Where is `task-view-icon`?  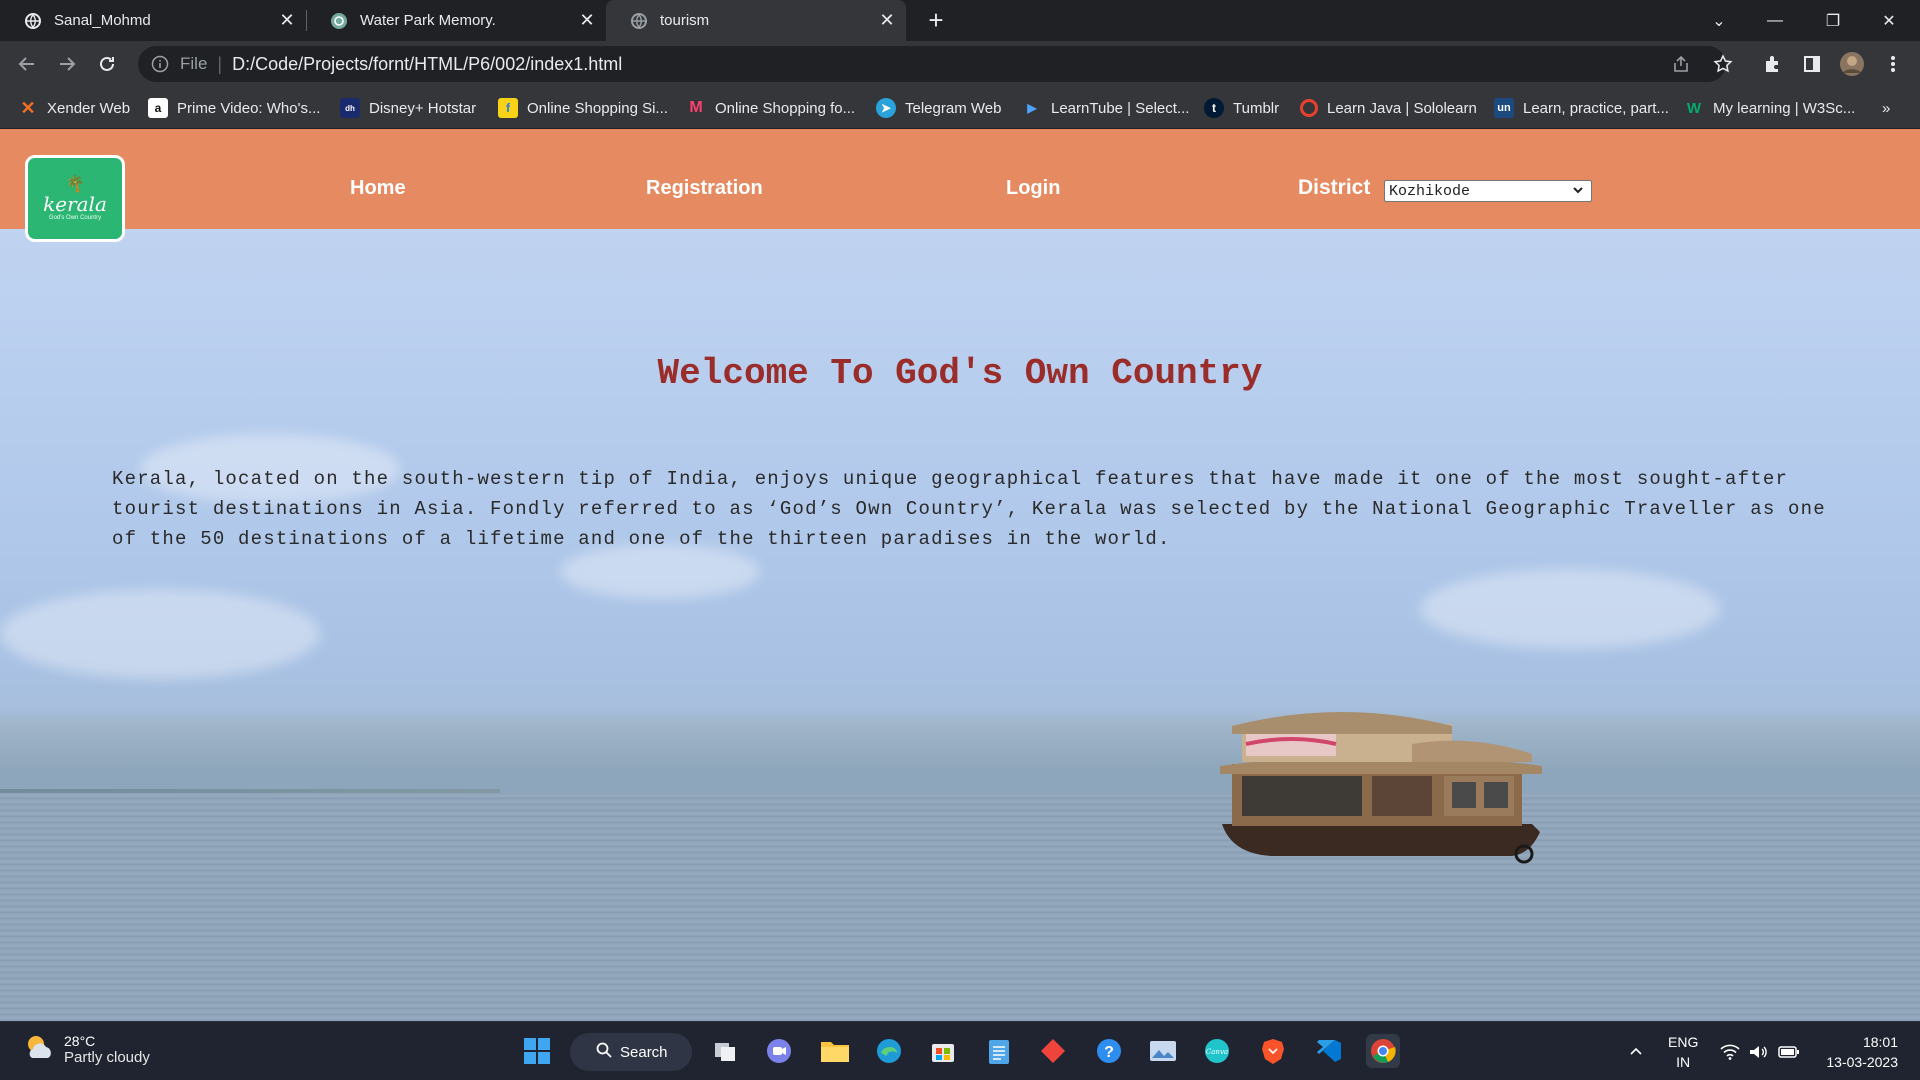 task-view-icon is located at coordinates (725, 1051).